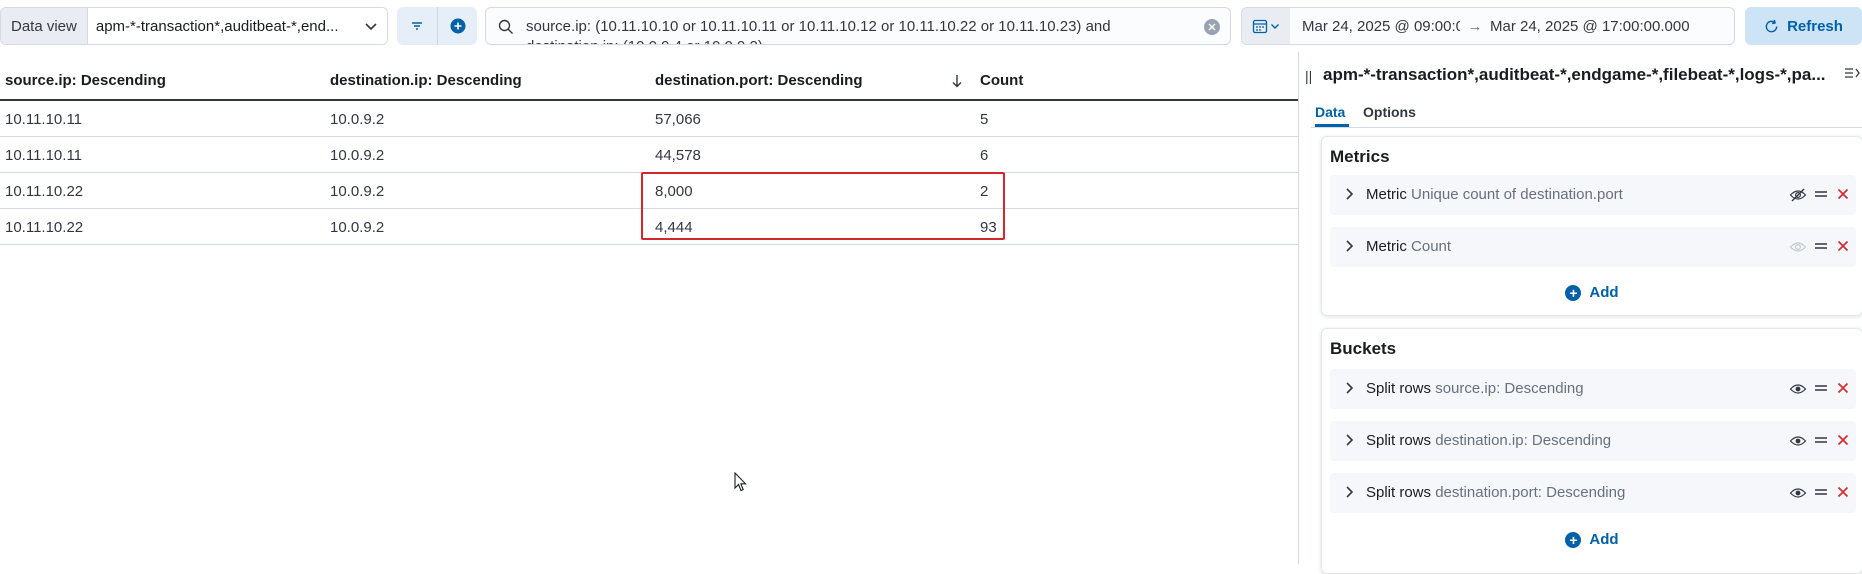 The height and width of the screenshot is (574, 1862). Describe the element at coordinates (1798, 197) in the screenshot. I see `eye-closed-icon` at that location.